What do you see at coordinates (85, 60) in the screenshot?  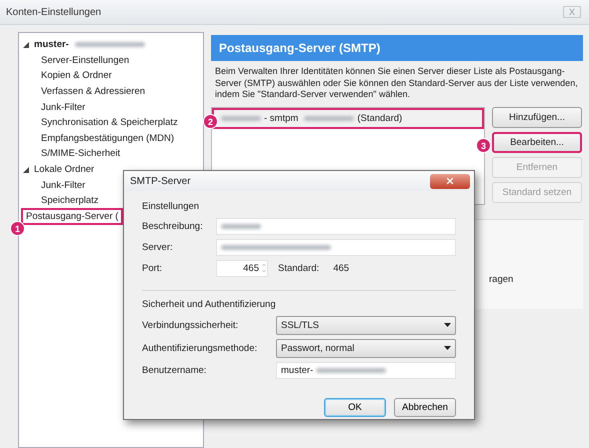 I see `tree-item: Server-Einstellungen` at bounding box center [85, 60].